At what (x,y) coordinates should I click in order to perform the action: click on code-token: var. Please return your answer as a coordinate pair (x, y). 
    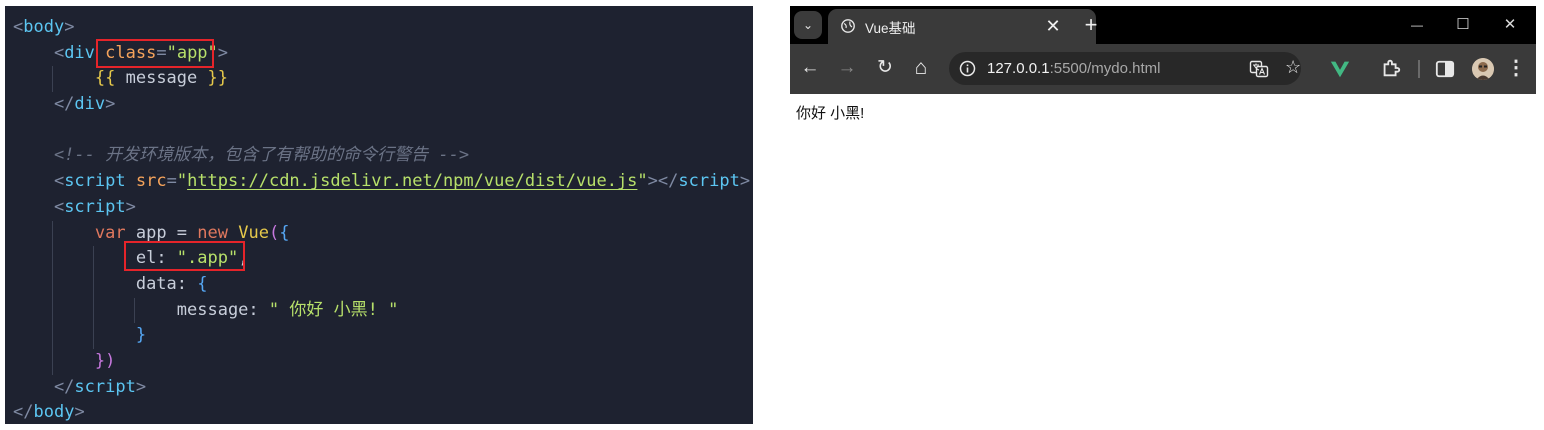
    Looking at the image, I should click on (110, 232).